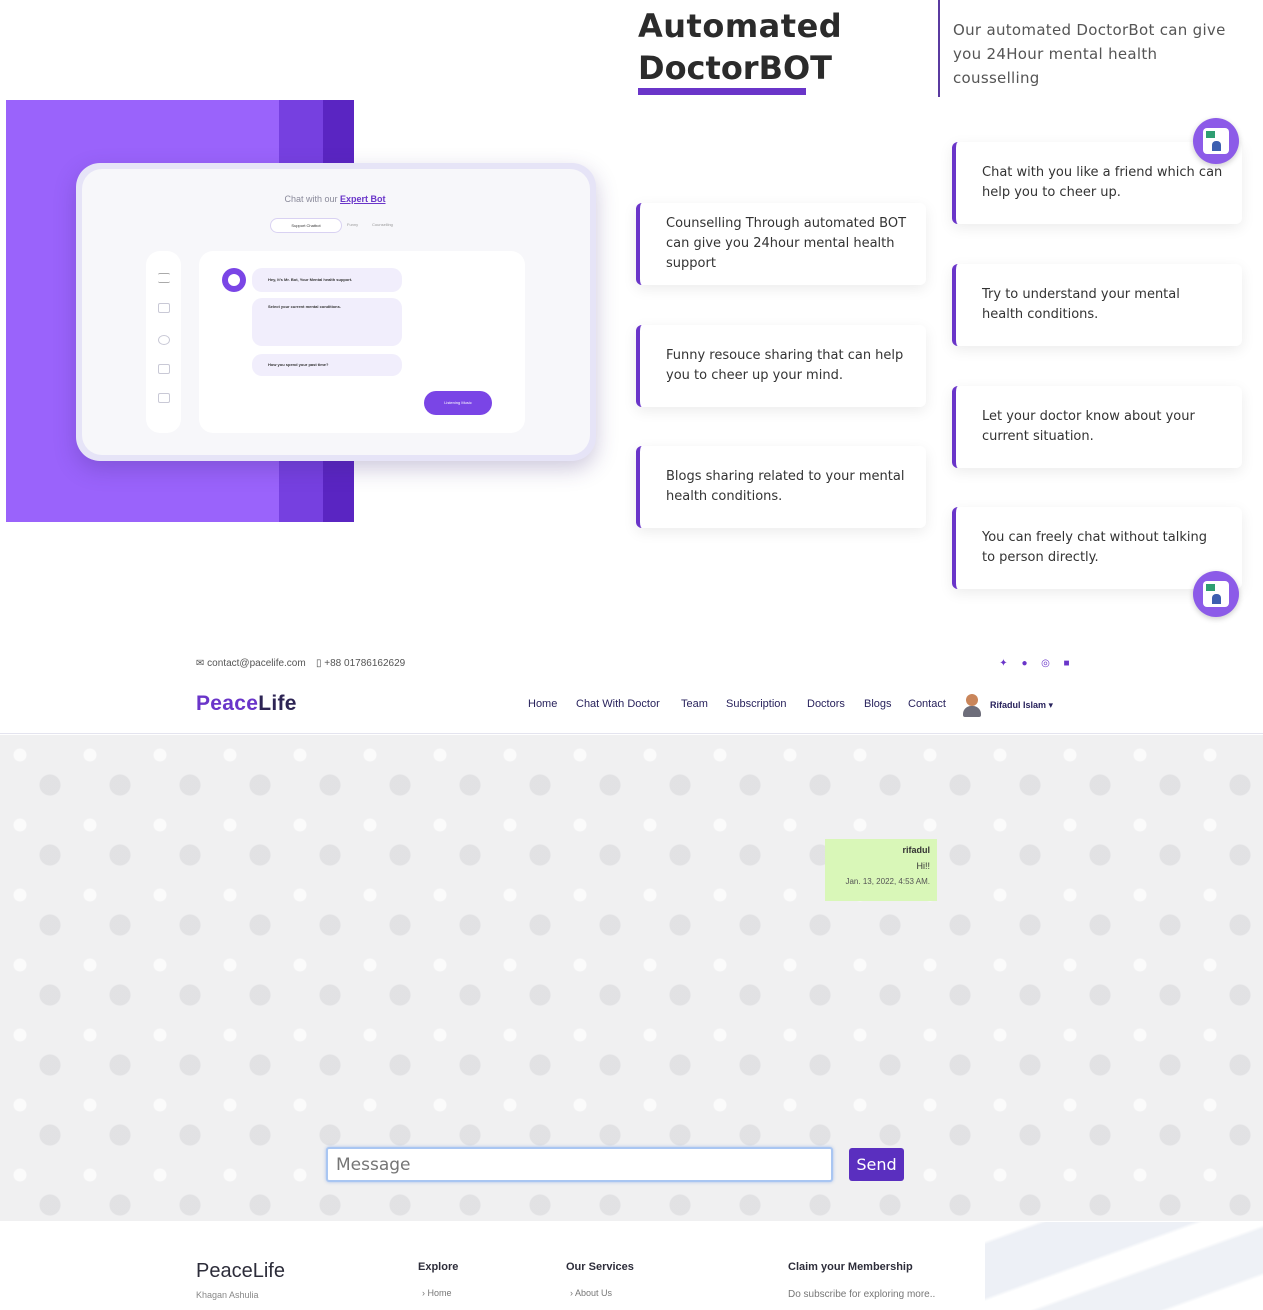 This screenshot has width=1263, height=1310. What do you see at coordinates (618, 704) in the screenshot?
I see `nav-chat-with-doctor: Chat With Doctor` at bounding box center [618, 704].